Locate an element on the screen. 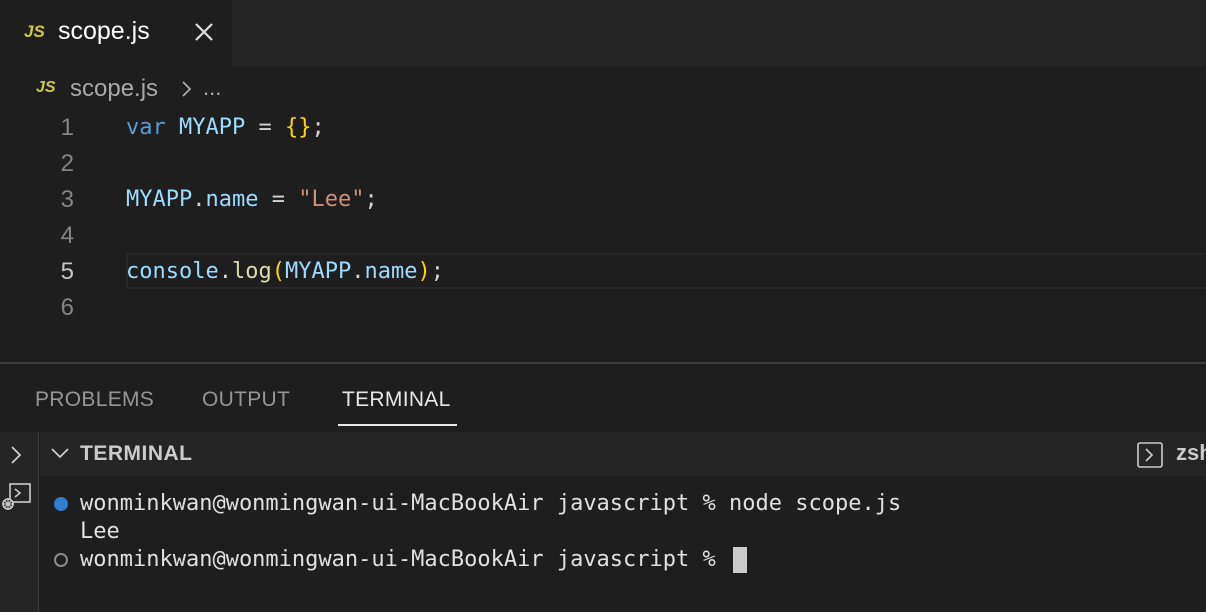  line-number: 5 is located at coordinates (67, 271).